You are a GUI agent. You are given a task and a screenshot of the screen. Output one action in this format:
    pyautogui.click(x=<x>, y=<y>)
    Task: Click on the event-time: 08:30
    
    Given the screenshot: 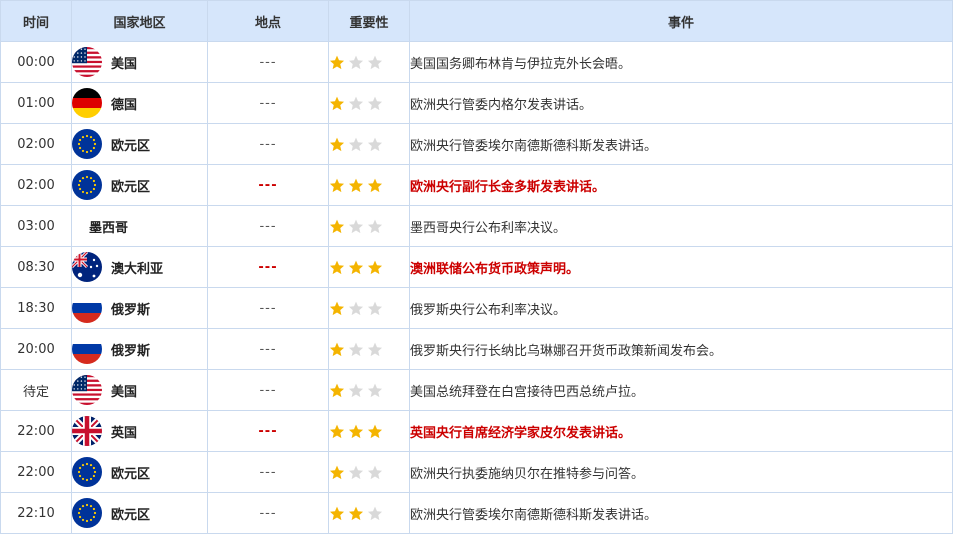 What is the action you would take?
    pyautogui.click(x=36, y=267)
    